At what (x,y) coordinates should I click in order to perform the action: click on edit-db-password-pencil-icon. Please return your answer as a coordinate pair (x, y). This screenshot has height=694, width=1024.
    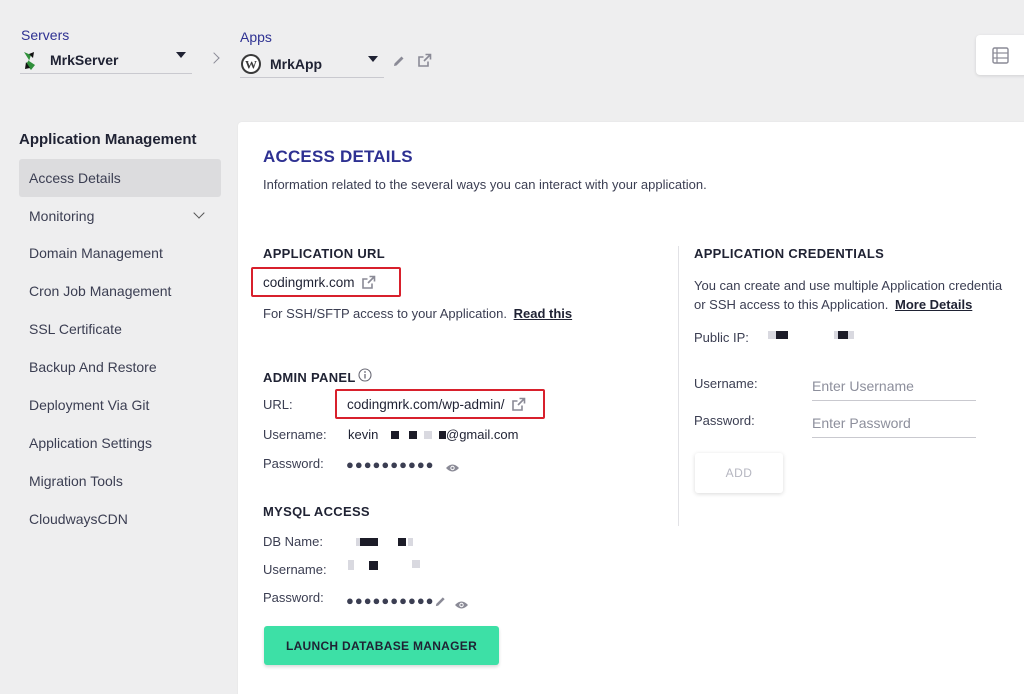
    Looking at the image, I should click on (440, 604).